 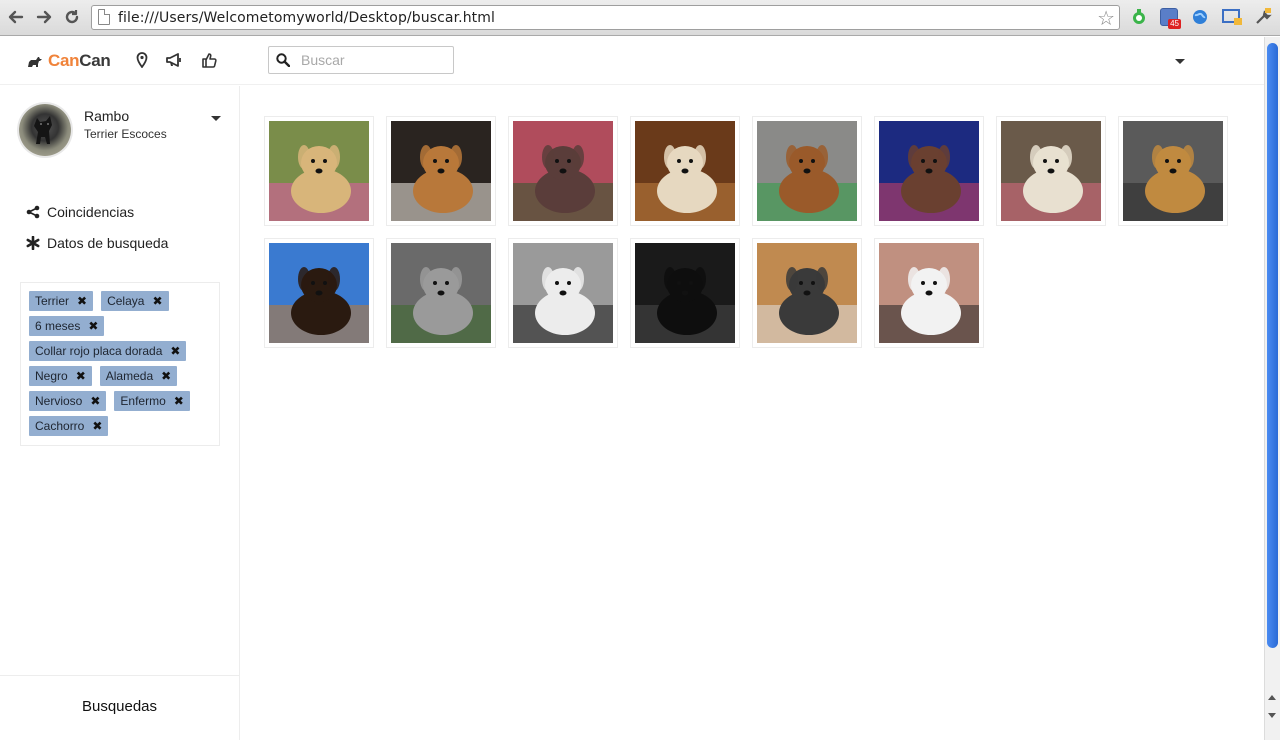 I want to click on pet-profile: Rambo Terrier Escoces, so click(x=121, y=132).